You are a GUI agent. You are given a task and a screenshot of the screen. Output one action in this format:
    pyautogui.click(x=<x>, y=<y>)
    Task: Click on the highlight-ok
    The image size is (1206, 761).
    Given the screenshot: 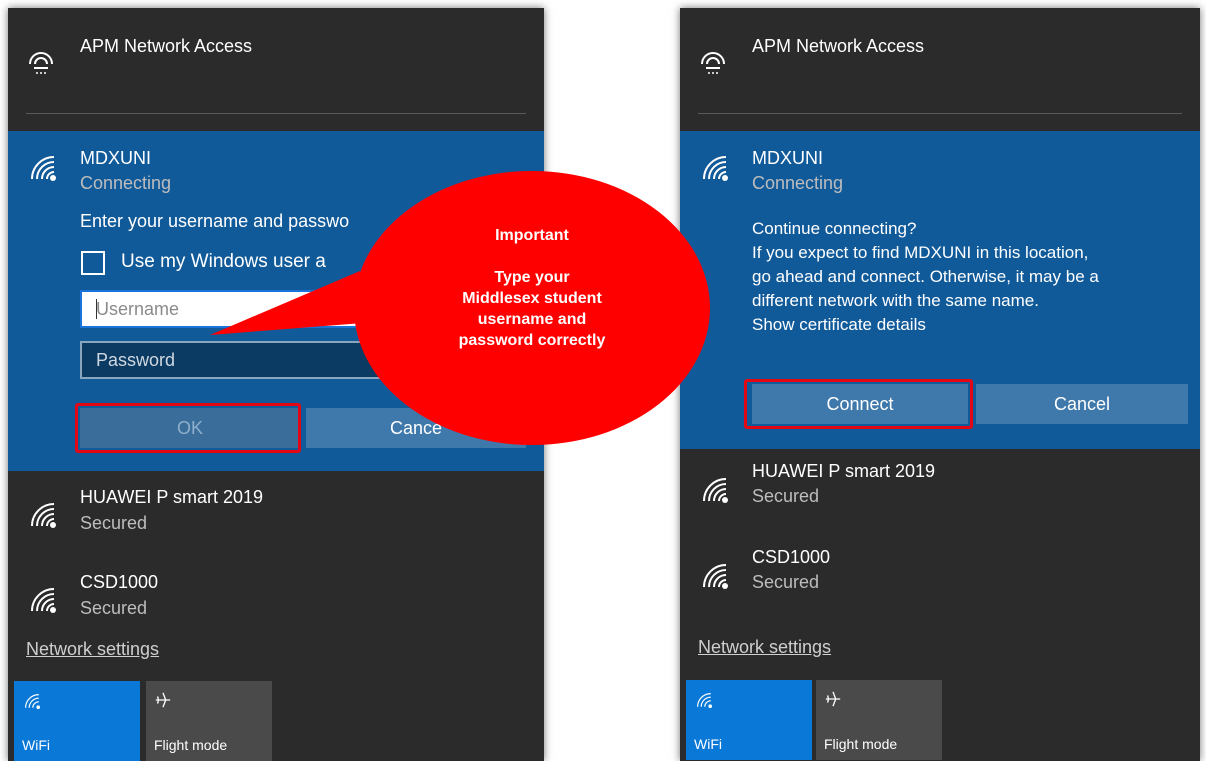 What is the action you would take?
    pyautogui.click(x=188, y=428)
    